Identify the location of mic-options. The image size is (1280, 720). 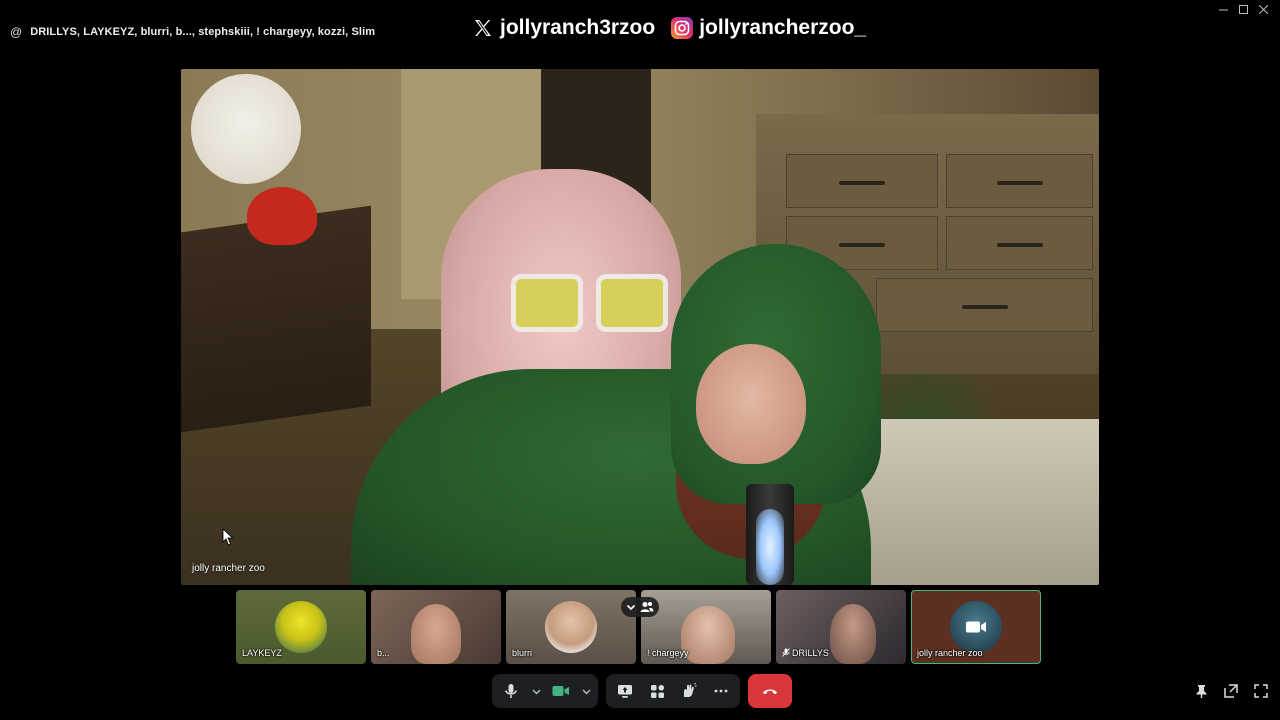
(536, 691).